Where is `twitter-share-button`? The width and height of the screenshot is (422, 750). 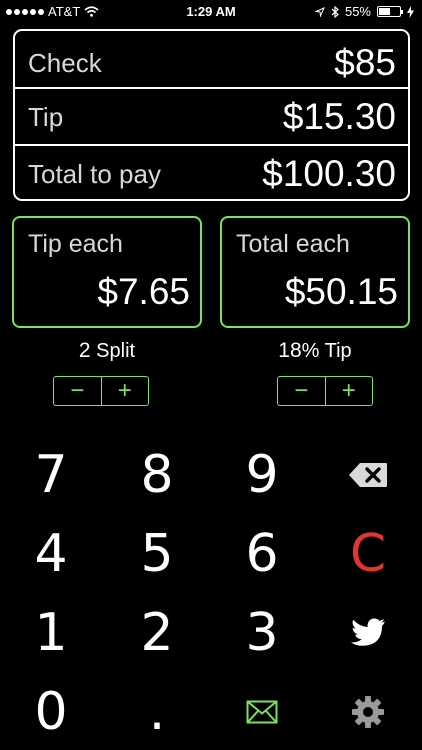 twitter-share-button is located at coordinates (368, 633).